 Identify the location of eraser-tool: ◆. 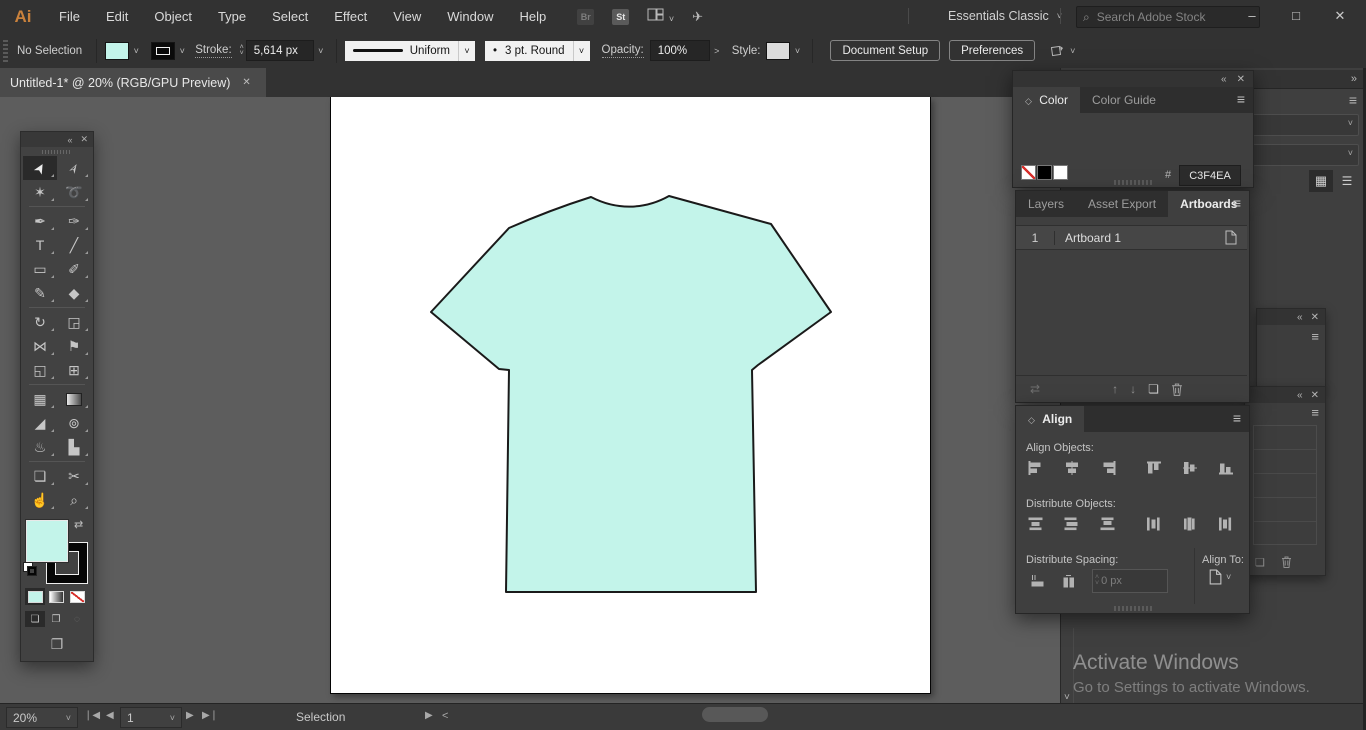
(74, 293).